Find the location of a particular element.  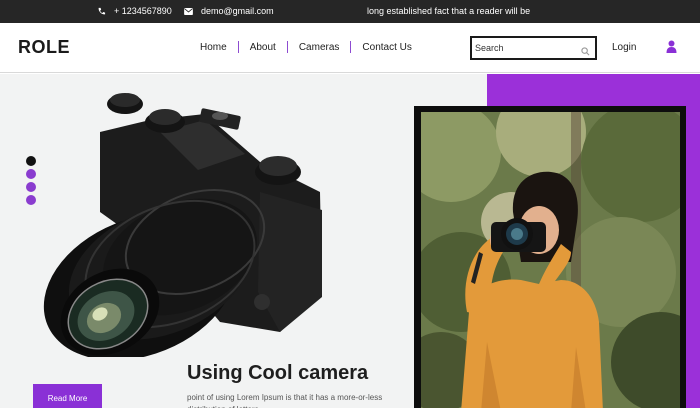

main-nav: Home About Cameras Contact Us is located at coordinates (306, 47).